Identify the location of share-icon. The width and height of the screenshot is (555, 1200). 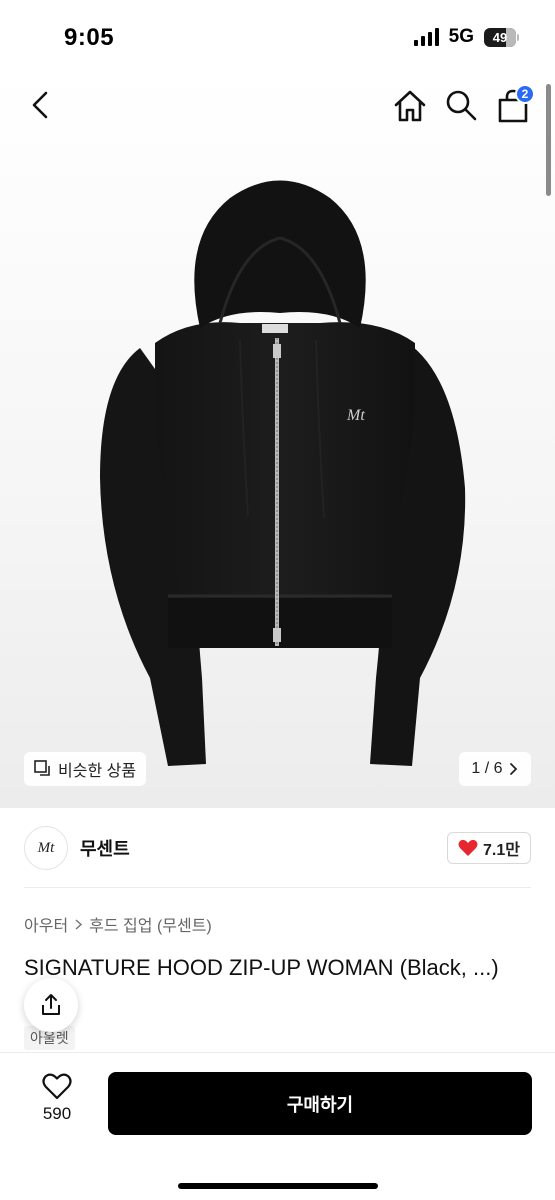
(51, 1004).